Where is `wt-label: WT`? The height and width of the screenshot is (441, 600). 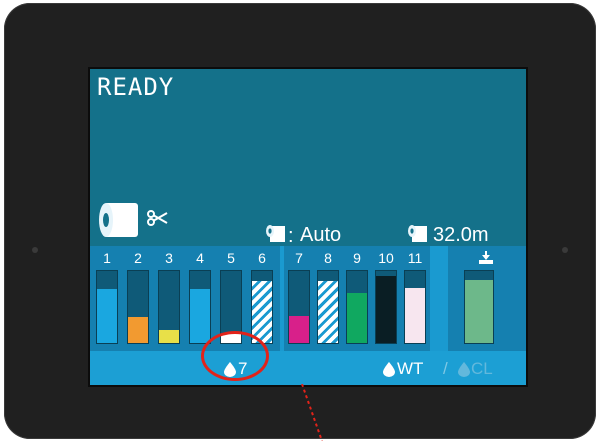
wt-label: WT is located at coordinates (410, 368).